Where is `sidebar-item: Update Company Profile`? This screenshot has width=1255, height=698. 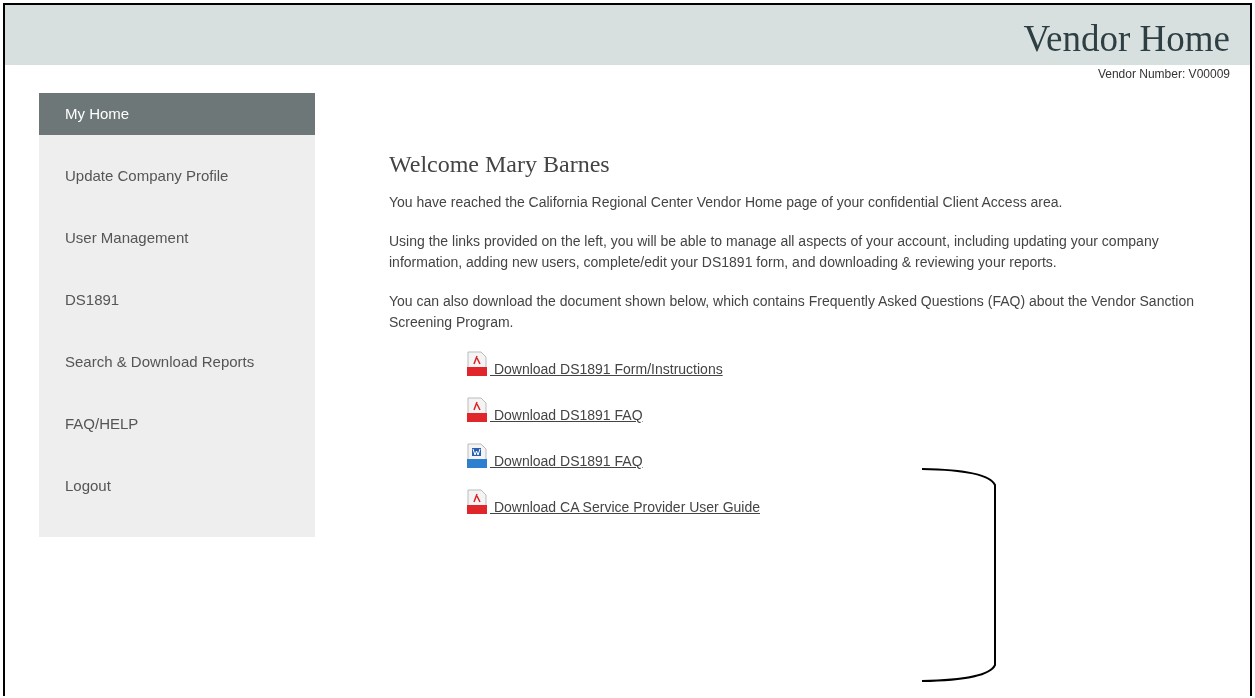
sidebar-item: Update Company Profile is located at coordinates (177, 176).